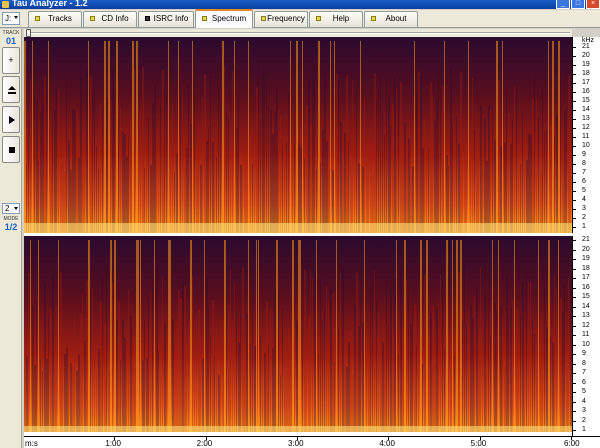  I want to click on tab-spectrum: Spectrum, so click(224, 18).